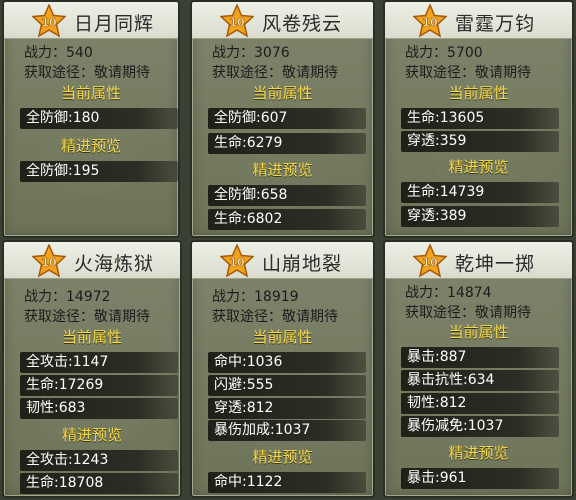 The image size is (576, 500). I want to click on preview-attr-row: 生命:6802, so click(287, 219).